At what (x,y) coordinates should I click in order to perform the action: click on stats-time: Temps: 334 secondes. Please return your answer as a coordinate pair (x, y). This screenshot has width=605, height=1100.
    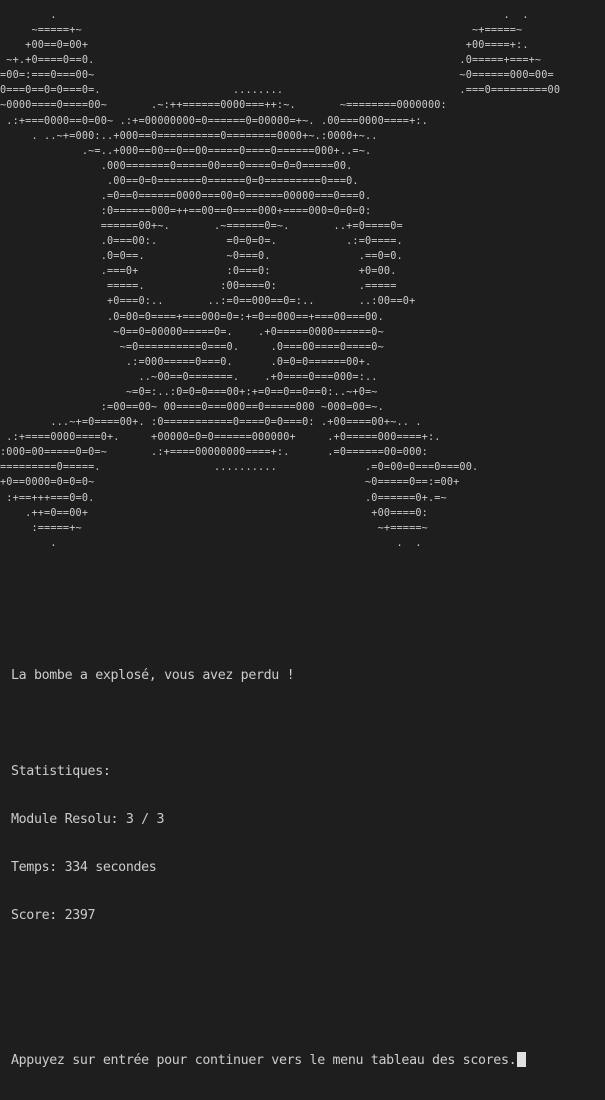
    Looking at the image, I should click on (84, 867).